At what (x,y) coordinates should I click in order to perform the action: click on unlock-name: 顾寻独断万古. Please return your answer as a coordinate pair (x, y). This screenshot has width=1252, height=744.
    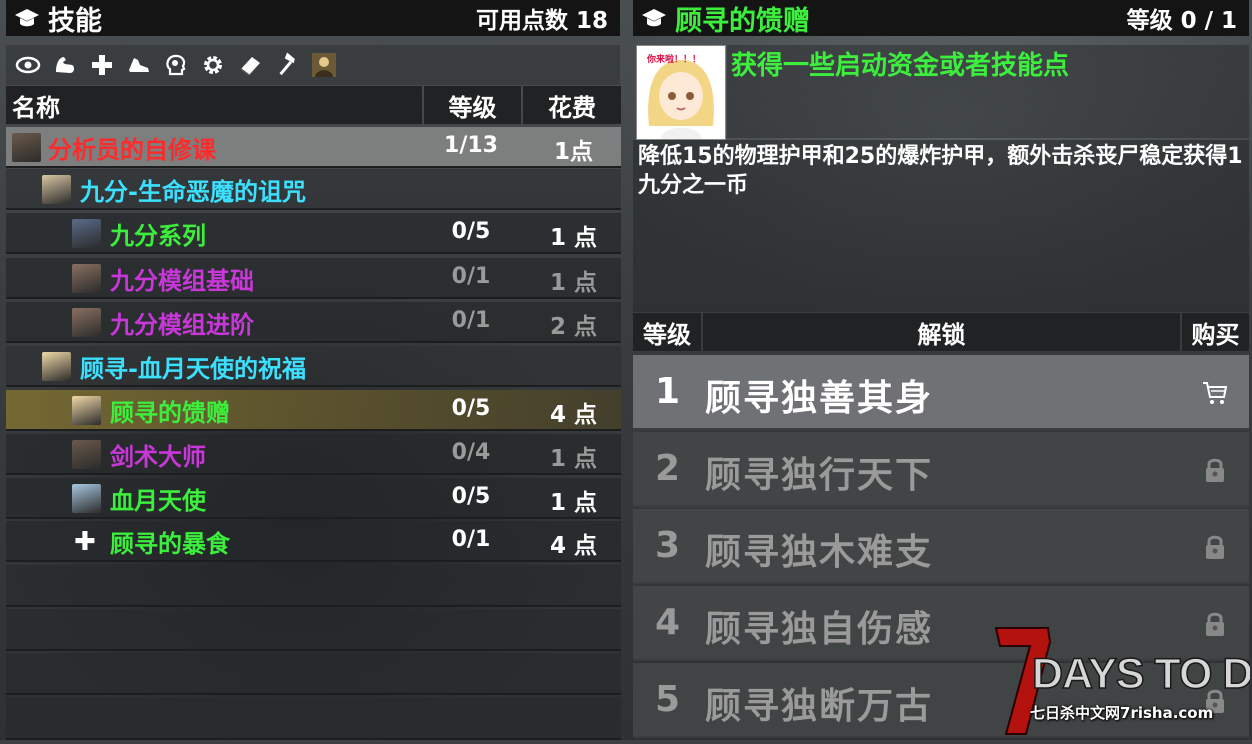
    Looking at the image, I should click on (819, 706).